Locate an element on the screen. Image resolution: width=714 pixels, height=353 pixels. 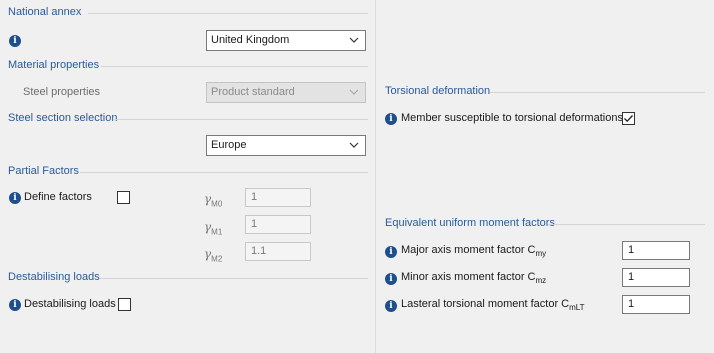
gamma-m1-label: γM1 is located at coordinates (213, 228).